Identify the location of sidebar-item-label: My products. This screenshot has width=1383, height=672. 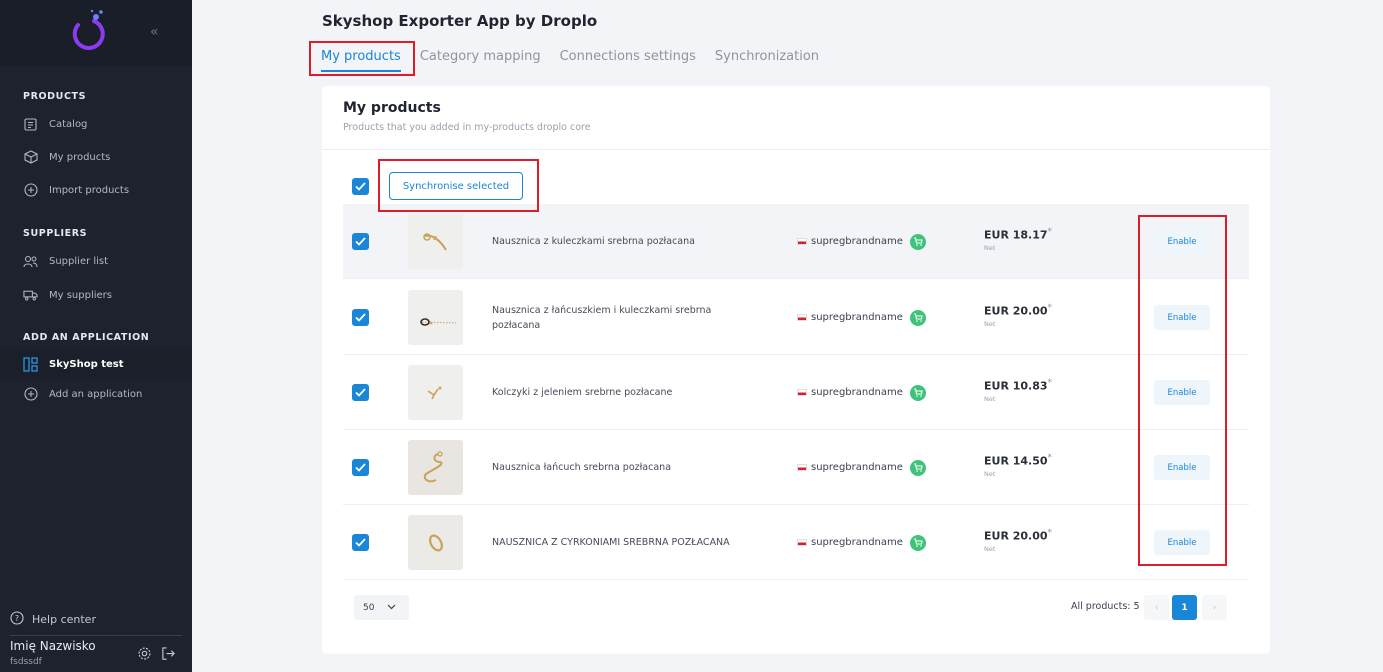
(80, 157).